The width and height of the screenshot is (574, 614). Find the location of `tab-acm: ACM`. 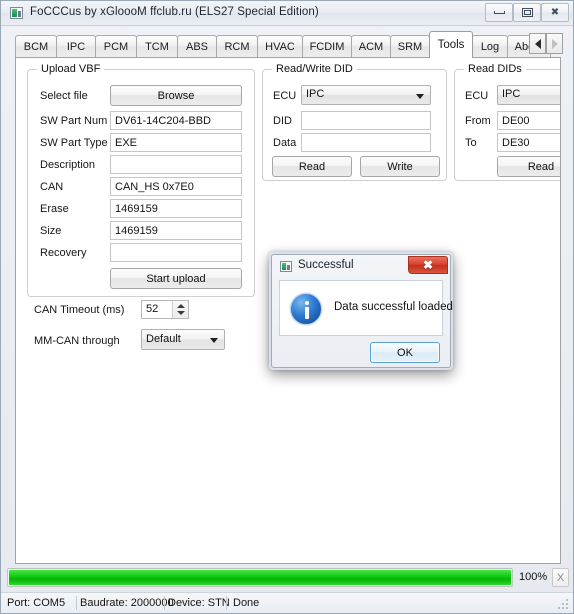

tab-acm: ACM is located at coordinates (371, 46).